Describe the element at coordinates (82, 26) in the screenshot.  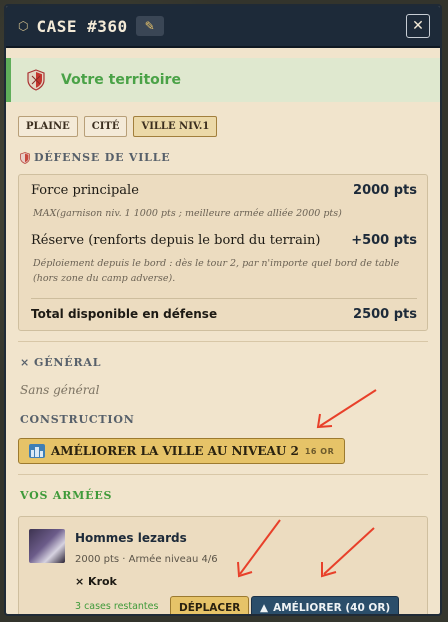
I see `case-title: CASE #360` at that location.